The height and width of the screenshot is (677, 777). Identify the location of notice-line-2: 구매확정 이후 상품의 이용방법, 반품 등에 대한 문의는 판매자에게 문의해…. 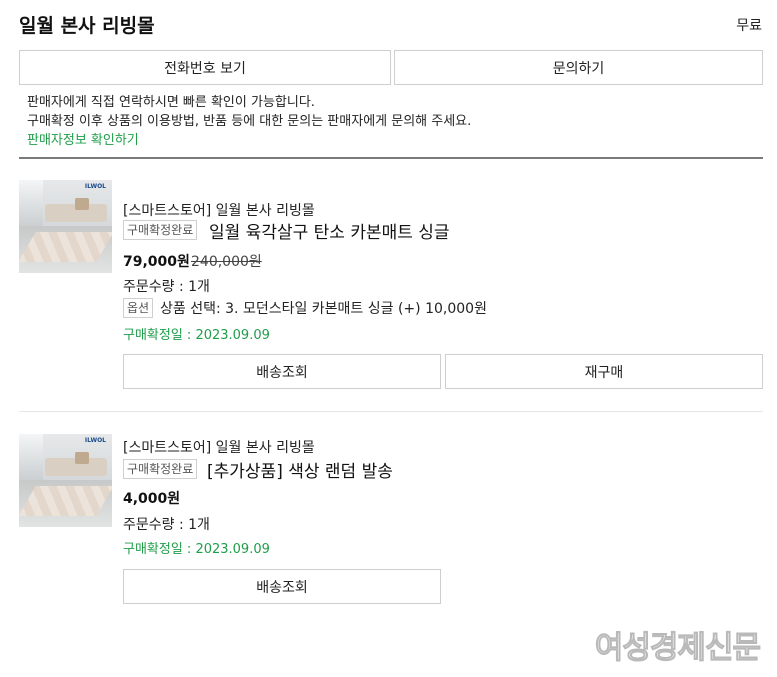
(249, 121).